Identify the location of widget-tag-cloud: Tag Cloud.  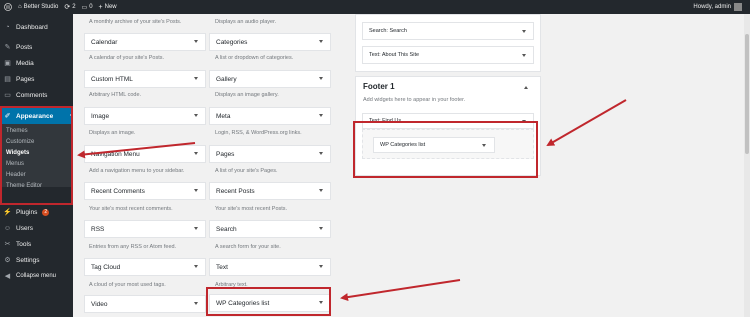
(145, 267).